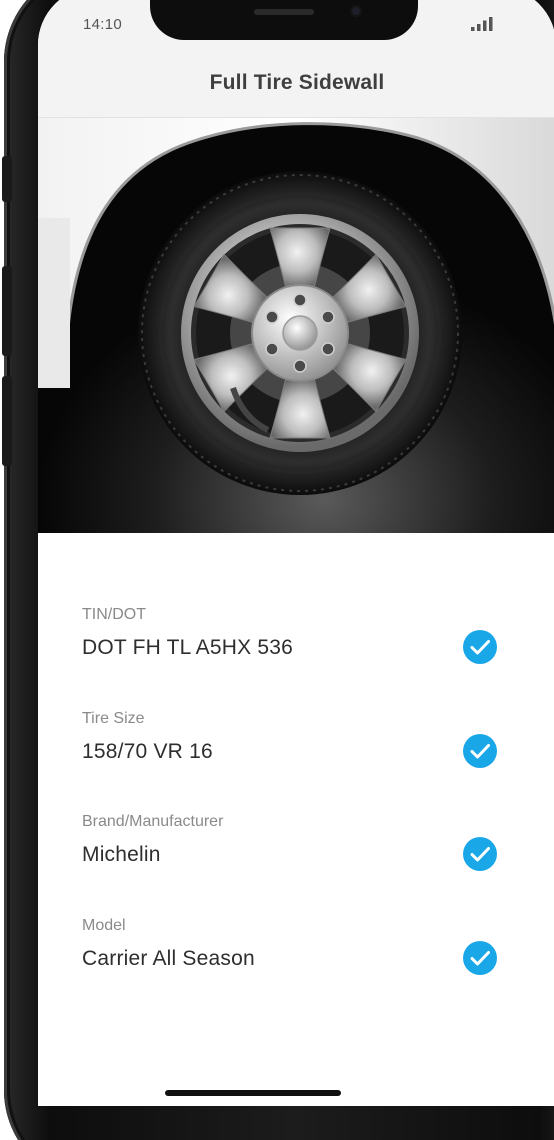  Describe the element at coordinates (187, 647) in the screenshot. I see `field-value: DOT FH TL A5HX 536` at that location.